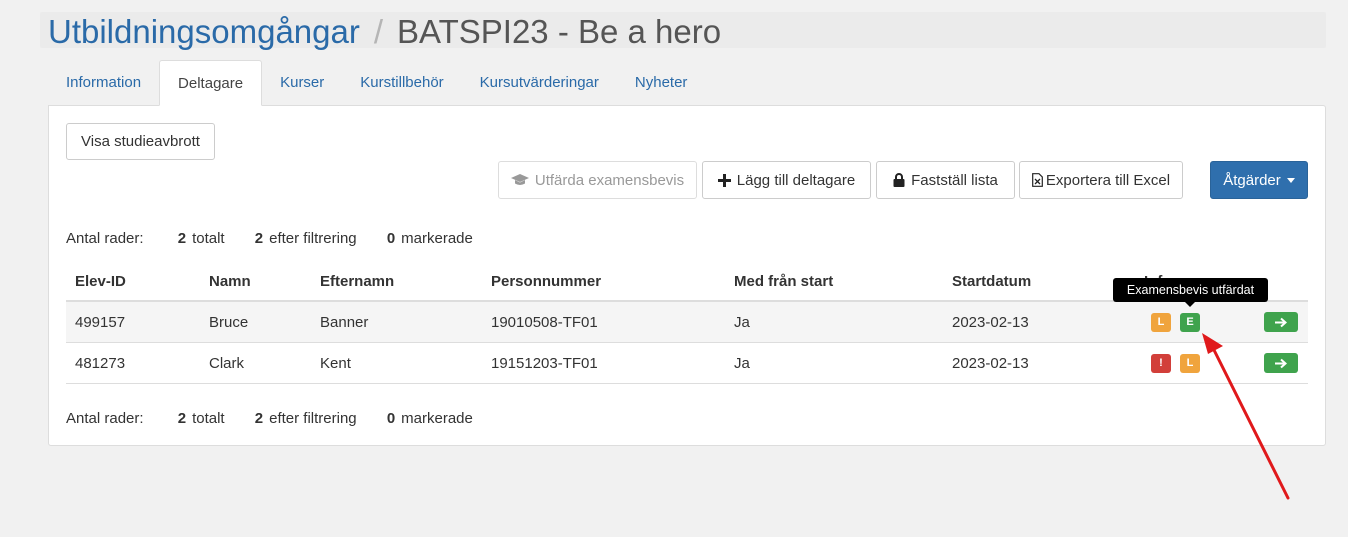 This screenshot has height=537, width=1348. What do you see at coordinates (344, 322) in the screenshot?
I see `cell-efternamn: Banner` at bounding box center [344, 322].